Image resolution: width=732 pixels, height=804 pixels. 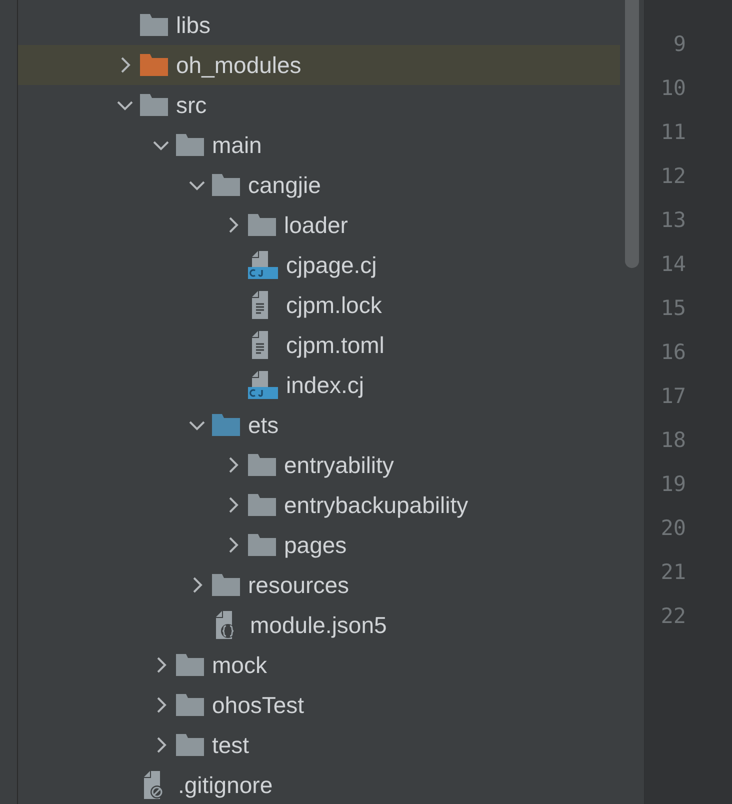 I want to click on file-name: ets, so click(x=263, y=425).